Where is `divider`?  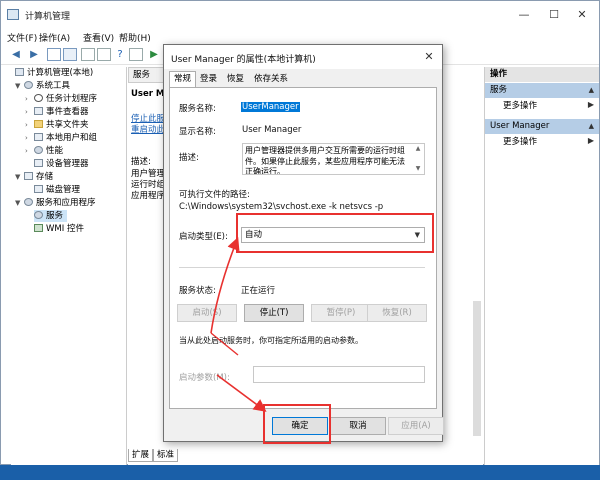
divider is located at coordinates (302, 267).